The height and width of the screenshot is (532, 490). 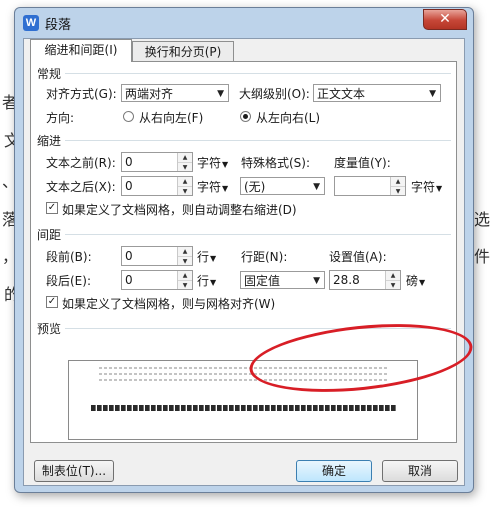 I want to click on ltr-radio, so click(x=245, y=116).